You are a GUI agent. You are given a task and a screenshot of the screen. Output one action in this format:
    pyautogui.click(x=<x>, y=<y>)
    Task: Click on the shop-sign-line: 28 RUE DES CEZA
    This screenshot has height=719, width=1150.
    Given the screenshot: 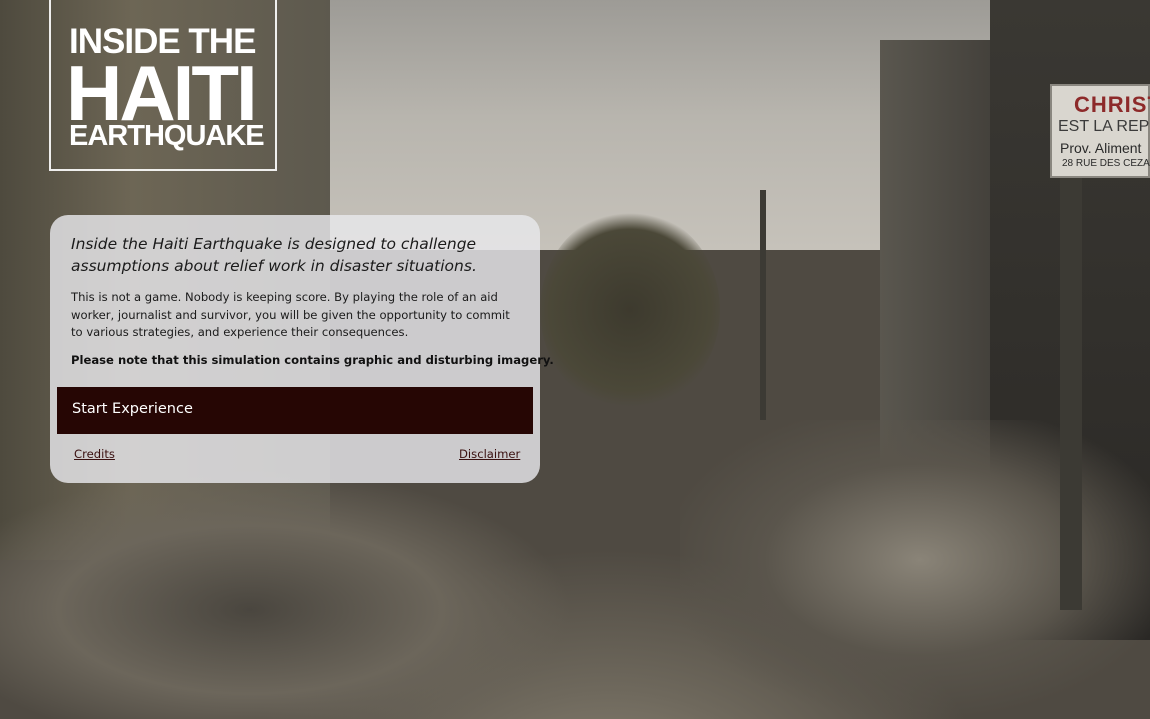 What is the action you would take?
    pyautogui.click(x=1106, y=163)
    